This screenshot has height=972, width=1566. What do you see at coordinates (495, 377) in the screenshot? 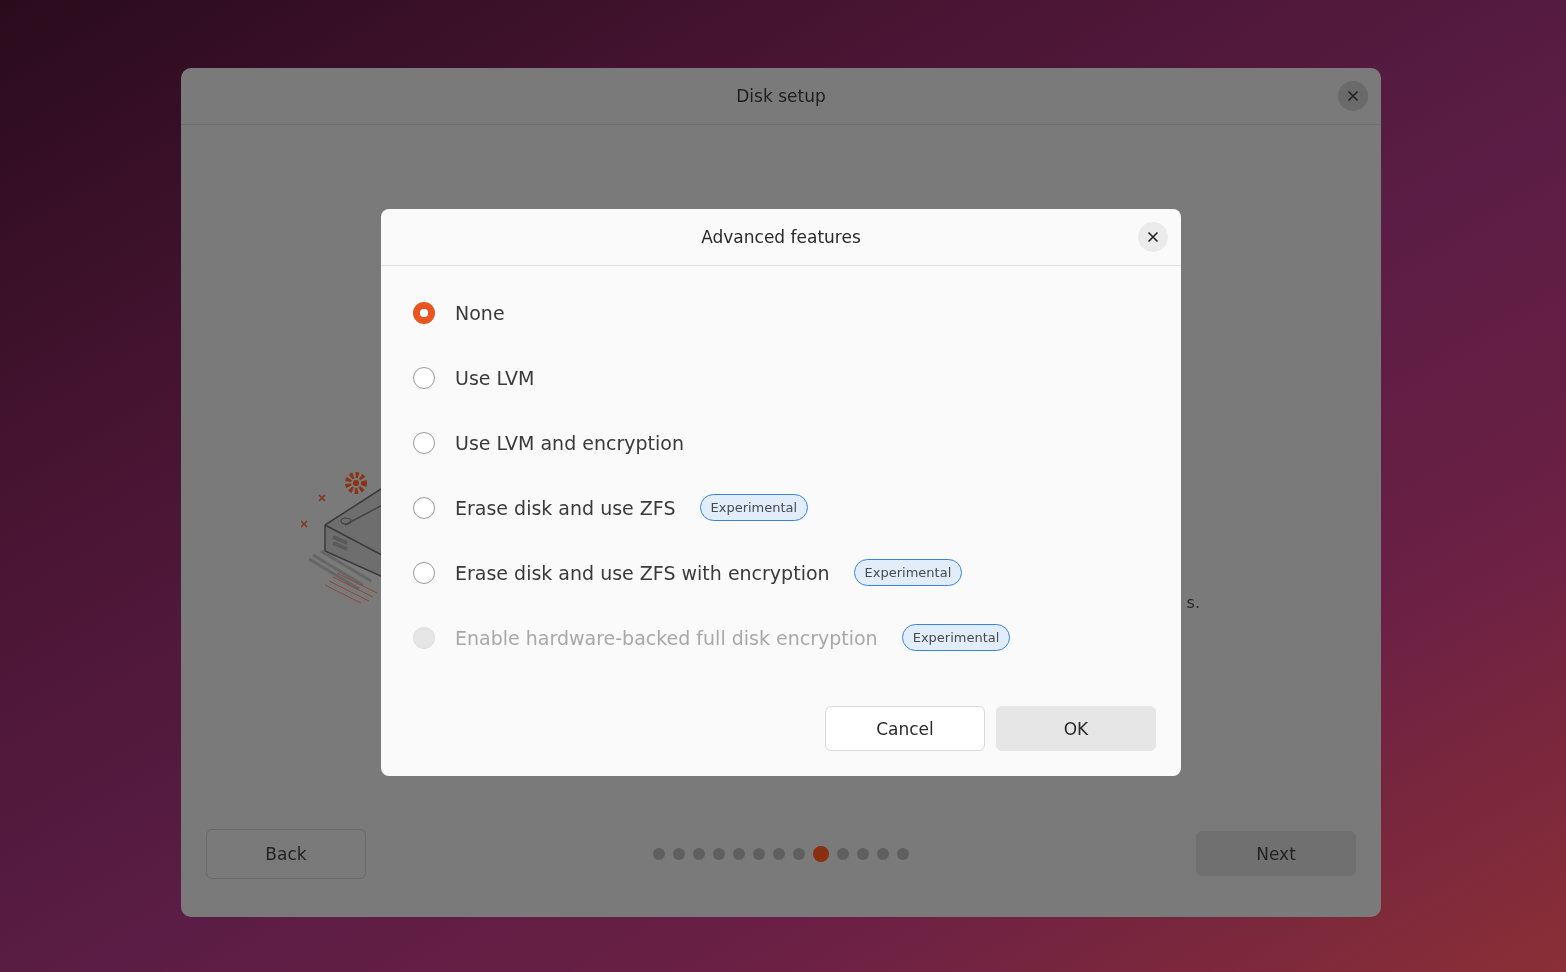
I see `option-label: Use LVM` at bounding box center [495, 377].